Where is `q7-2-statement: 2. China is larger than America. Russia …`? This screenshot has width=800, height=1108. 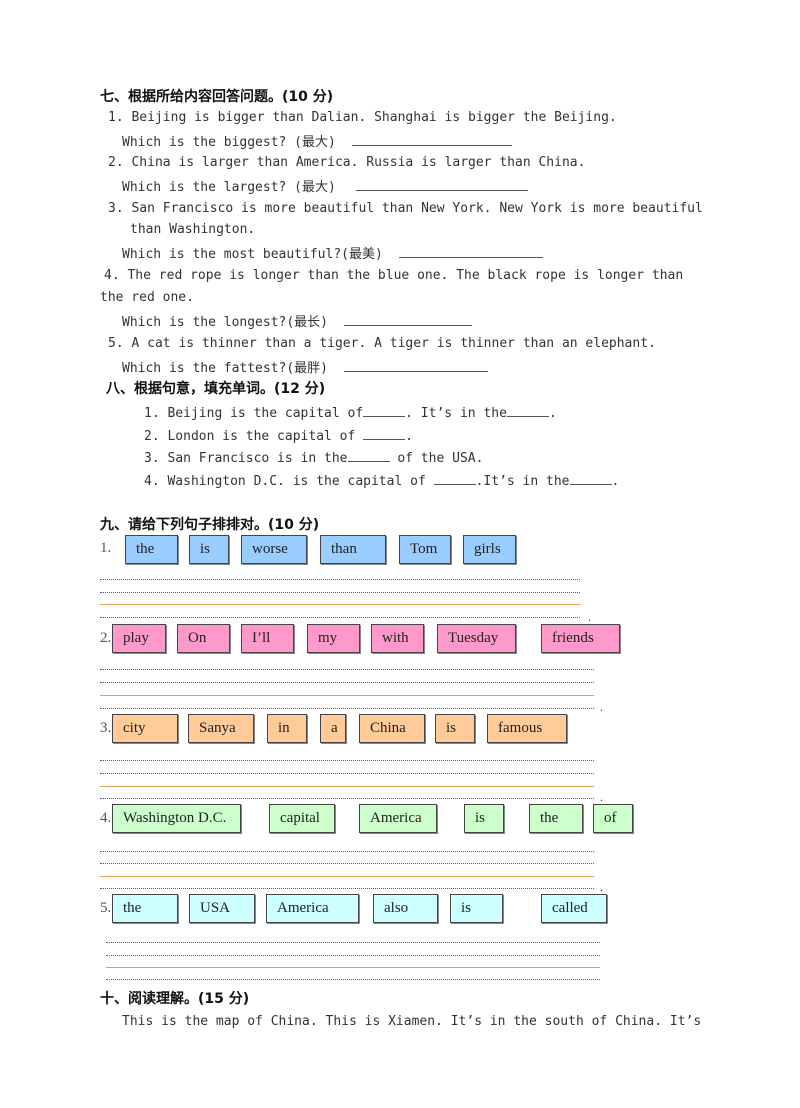 q7-2-statement: 2. China is larger than America. Russia … is located at coordinates (347, 162).